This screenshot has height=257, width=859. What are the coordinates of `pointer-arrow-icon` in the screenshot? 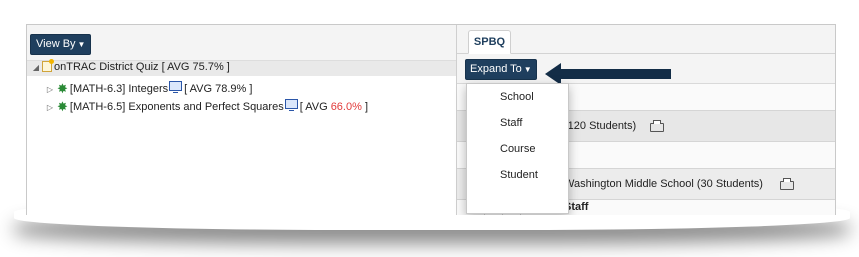 It's located at (553, 74).